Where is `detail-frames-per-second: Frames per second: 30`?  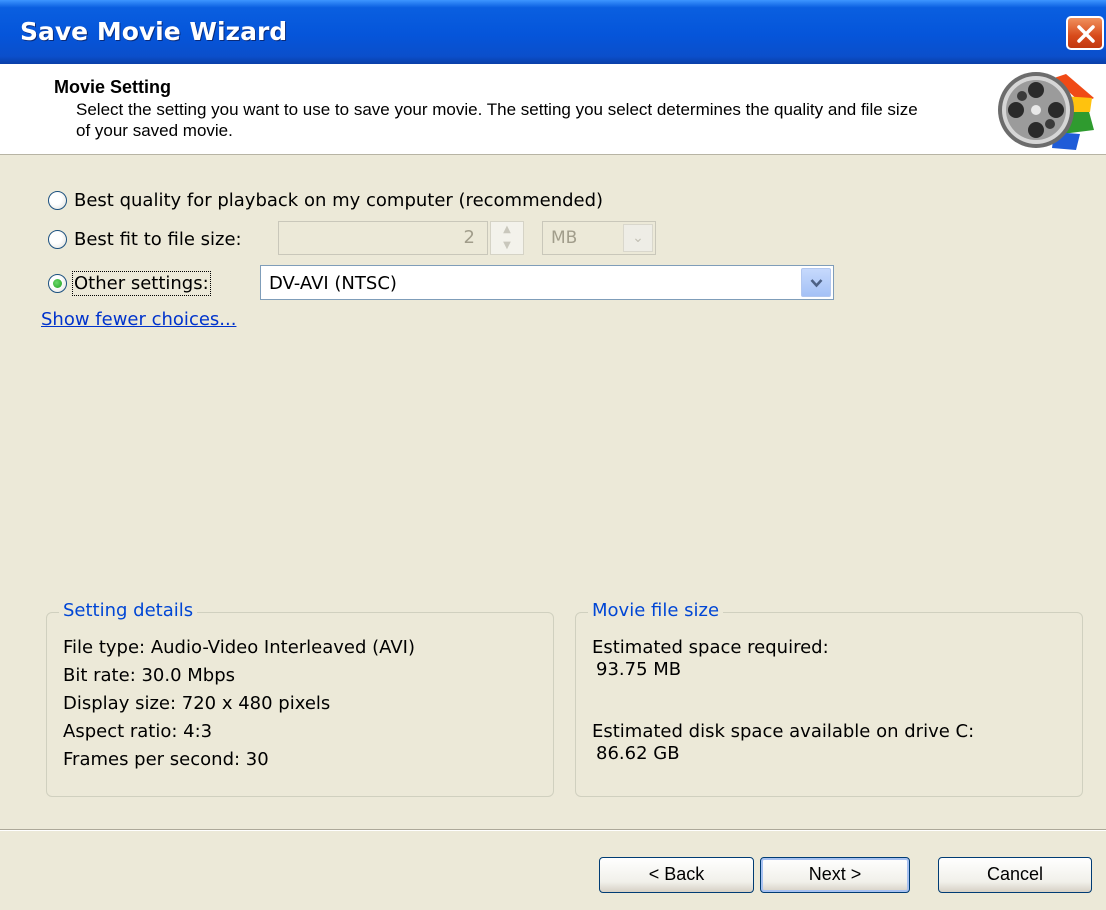 detail-frames-per-second: Frames per second: 30 is located at coordinates (166, 759).